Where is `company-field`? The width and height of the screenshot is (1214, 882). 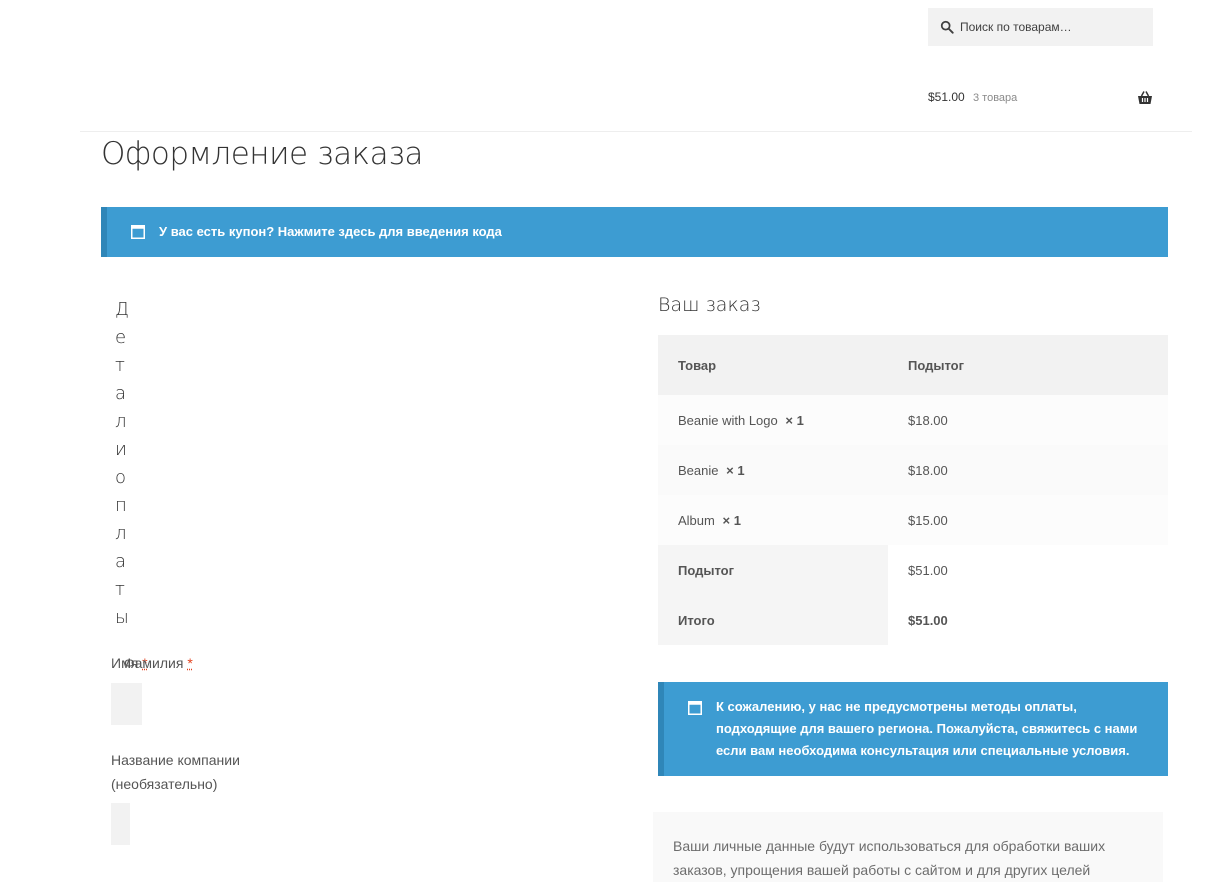 company-field is located at coordinates (120, 824).